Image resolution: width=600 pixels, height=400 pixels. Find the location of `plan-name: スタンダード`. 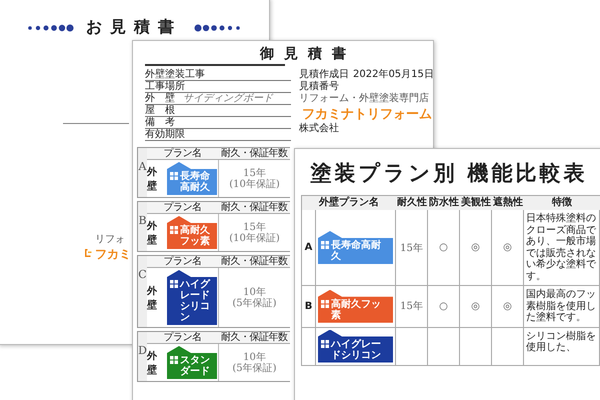

plan-name: スタンダード is located at coordinates (195, 366).